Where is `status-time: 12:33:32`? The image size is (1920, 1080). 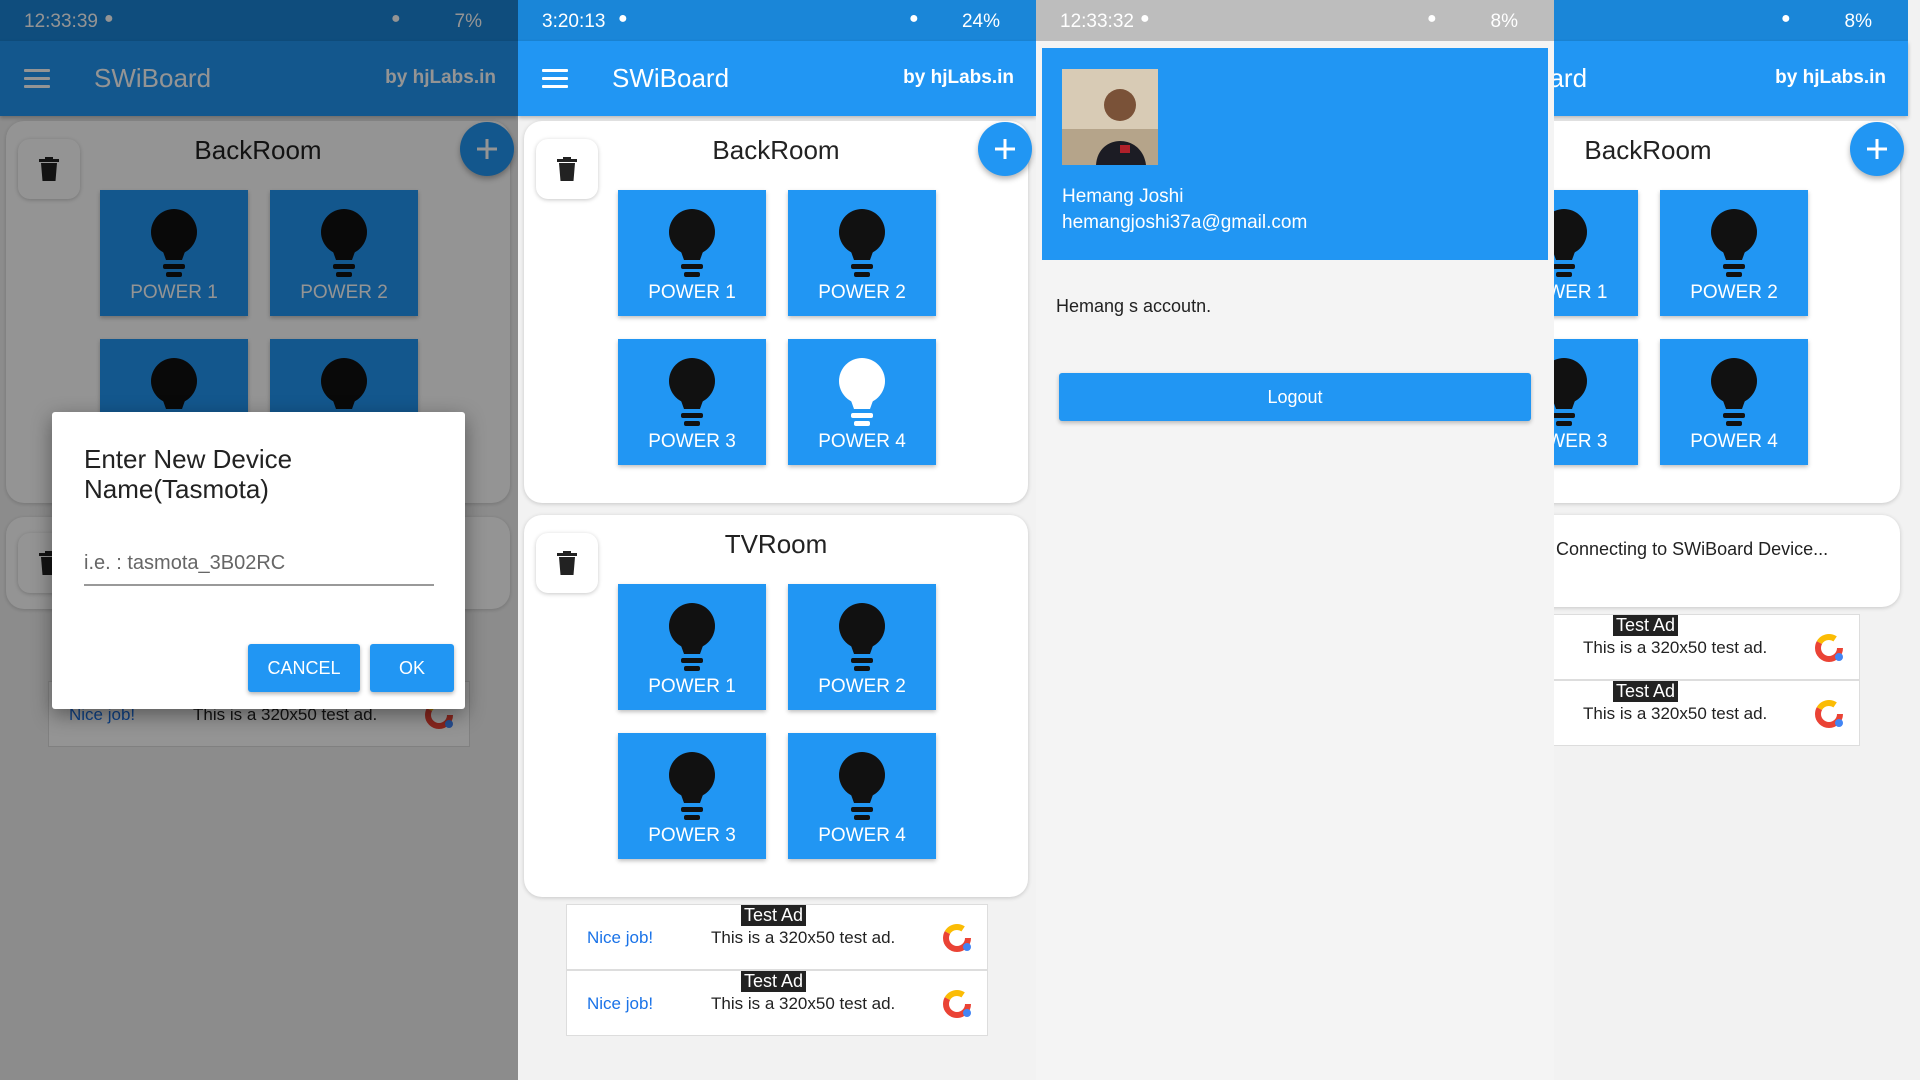
status-time: 12:33:32 is located at coordinates (1097, 21).